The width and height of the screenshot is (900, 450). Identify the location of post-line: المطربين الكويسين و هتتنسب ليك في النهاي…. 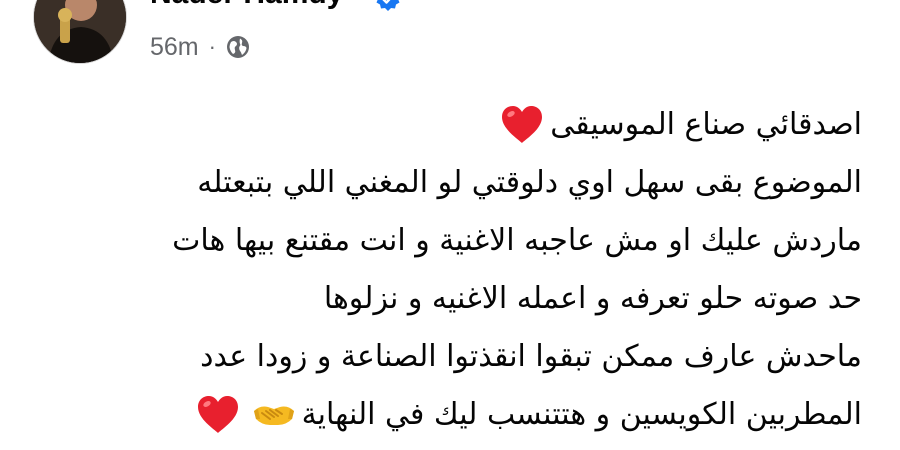
(442, 415).